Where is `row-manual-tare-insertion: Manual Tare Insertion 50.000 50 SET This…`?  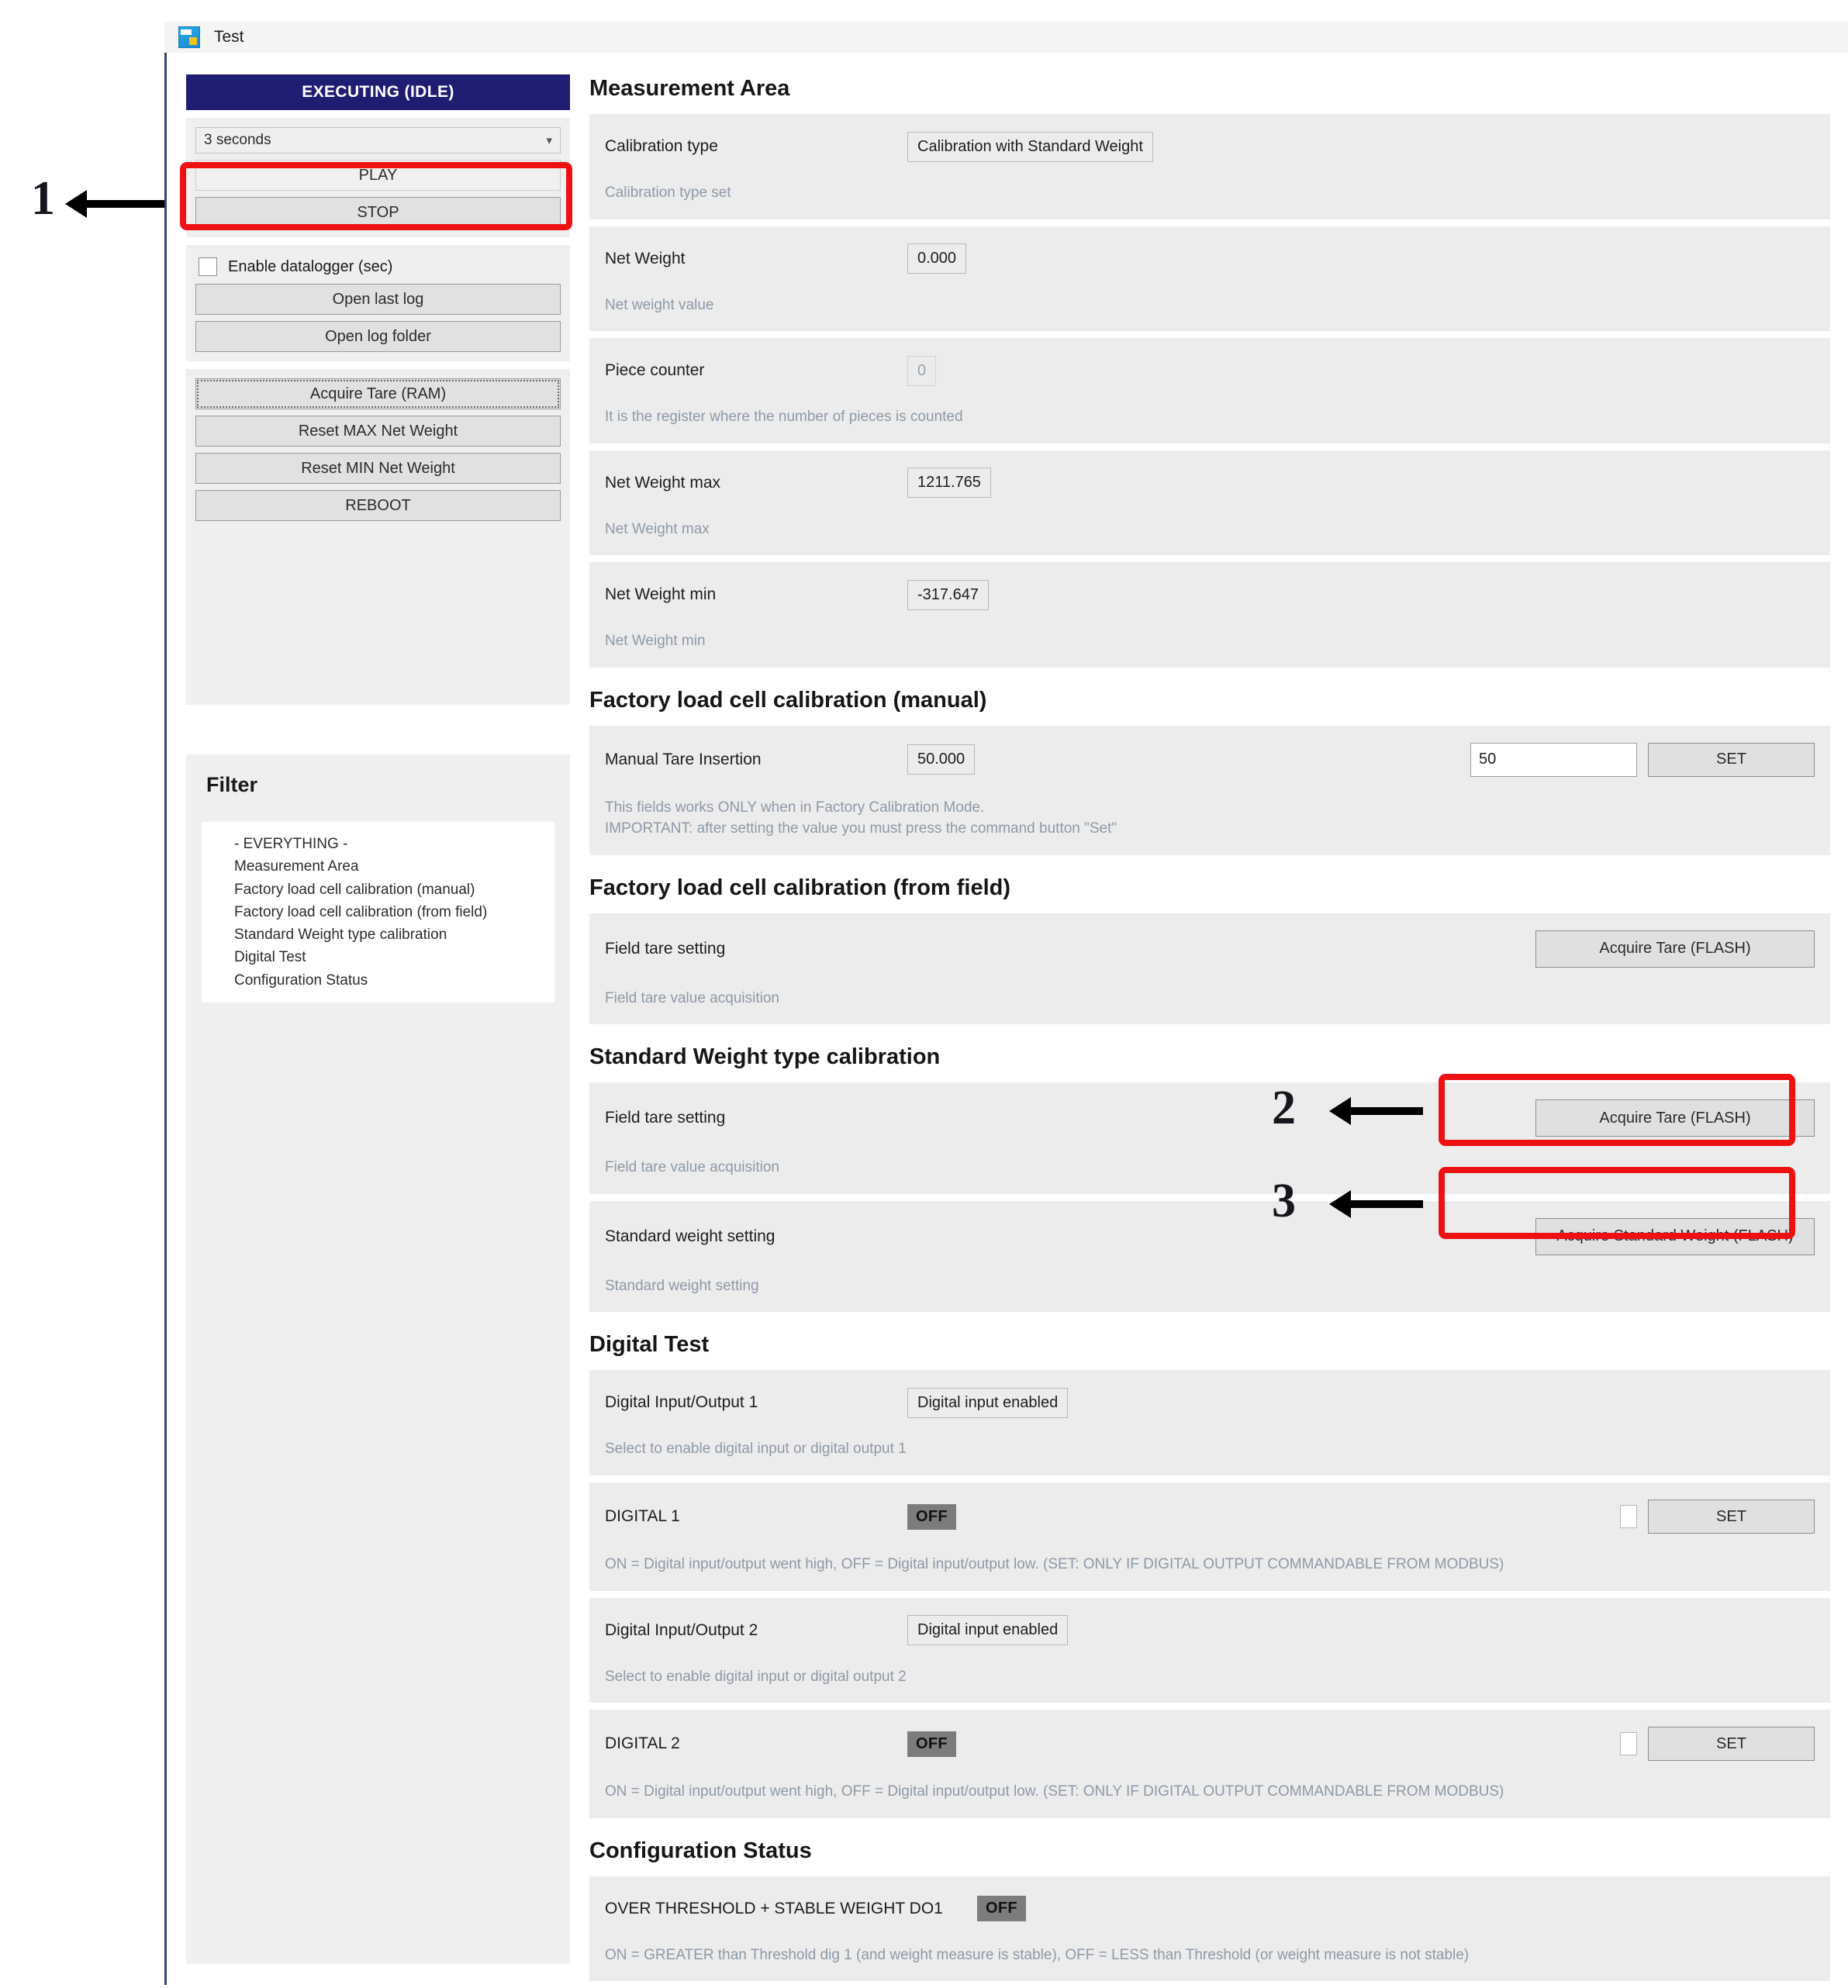 row-manual-tare-insertion: Manual Tare Insertion 50.000 50 SET This… is located at coordinates (1209, 790).